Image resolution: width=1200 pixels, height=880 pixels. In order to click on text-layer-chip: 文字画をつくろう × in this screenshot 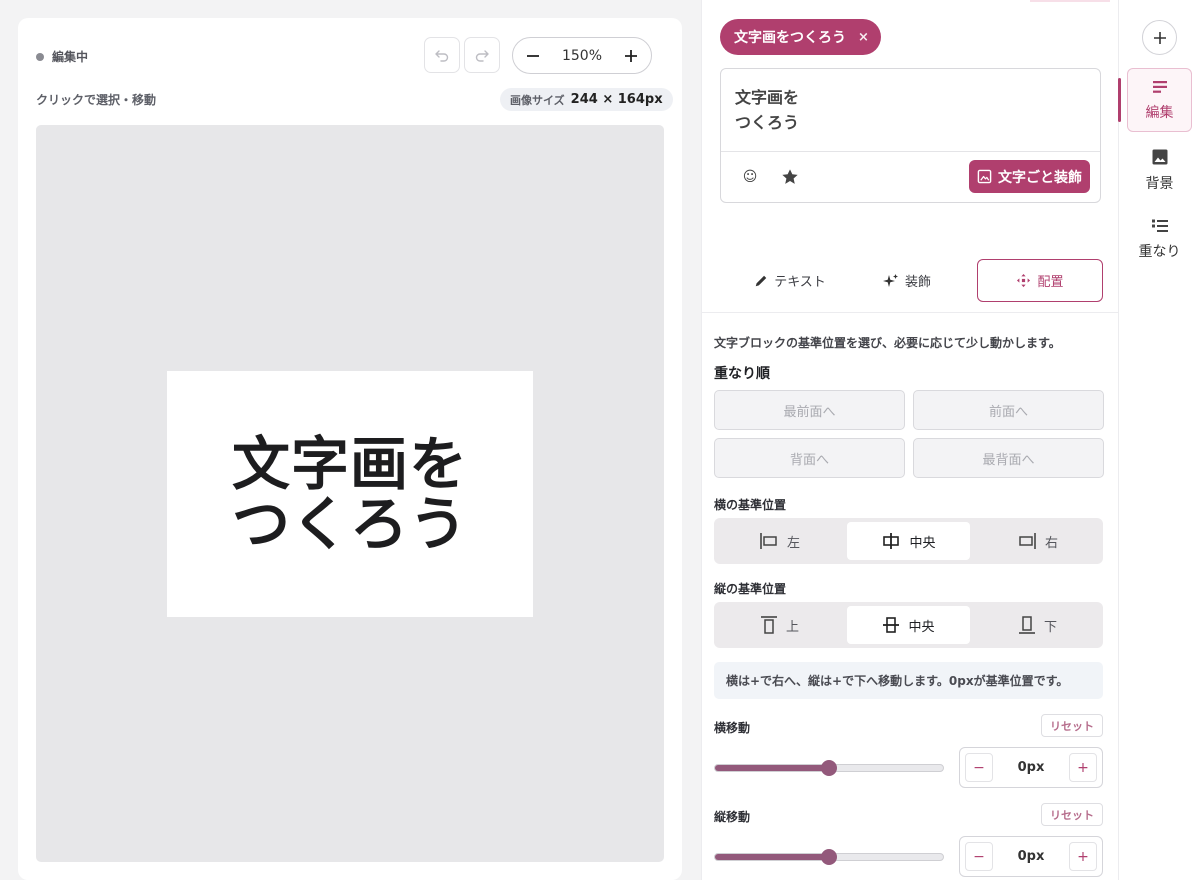, I will do `click(800, 37)`.